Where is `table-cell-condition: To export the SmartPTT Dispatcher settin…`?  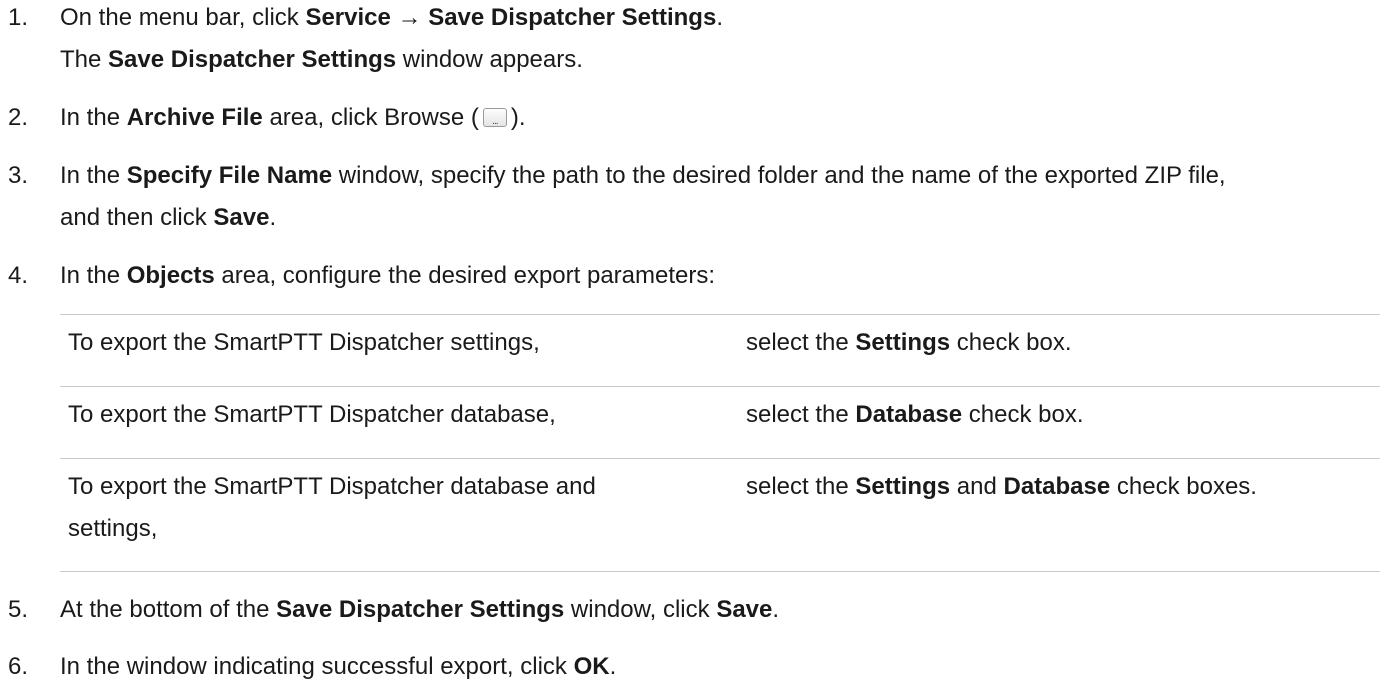 table-cell-condition: To export the SmartPTT Dispatcher settin… is located at coordinates (304, 342).